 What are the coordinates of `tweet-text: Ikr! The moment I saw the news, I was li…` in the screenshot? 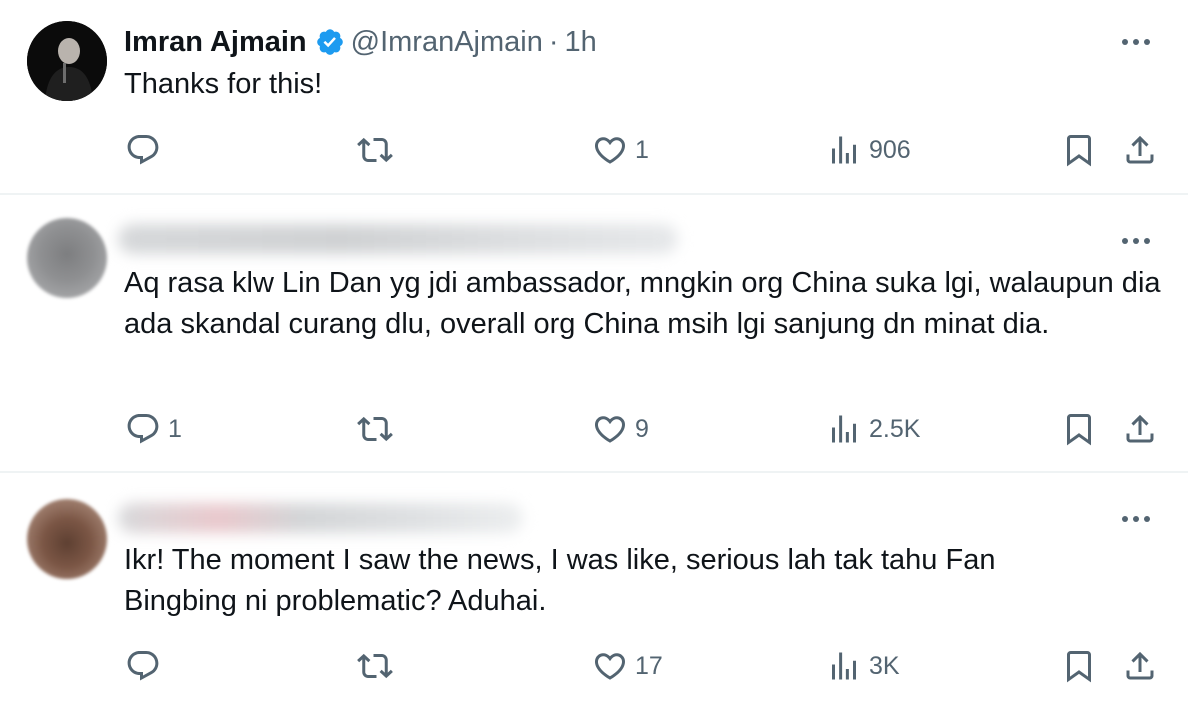 It's located at (560, 580).